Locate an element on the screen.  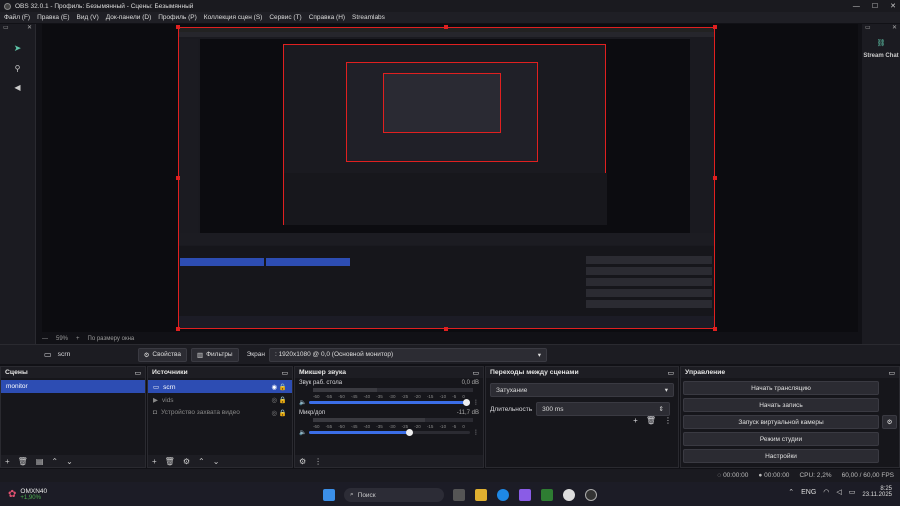
virtual-camera-settings-button: ⚙ is located at coordinates (889, 422).